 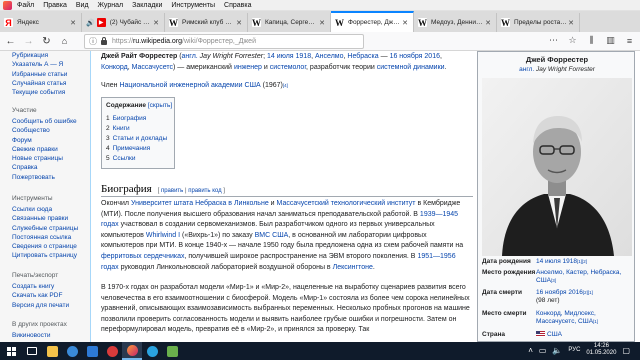 What do you see at coordinates (39, 74) in the screenshot?
I see `sidebar-item-featured: Избранные статьи` at bounding box center [39, 74].